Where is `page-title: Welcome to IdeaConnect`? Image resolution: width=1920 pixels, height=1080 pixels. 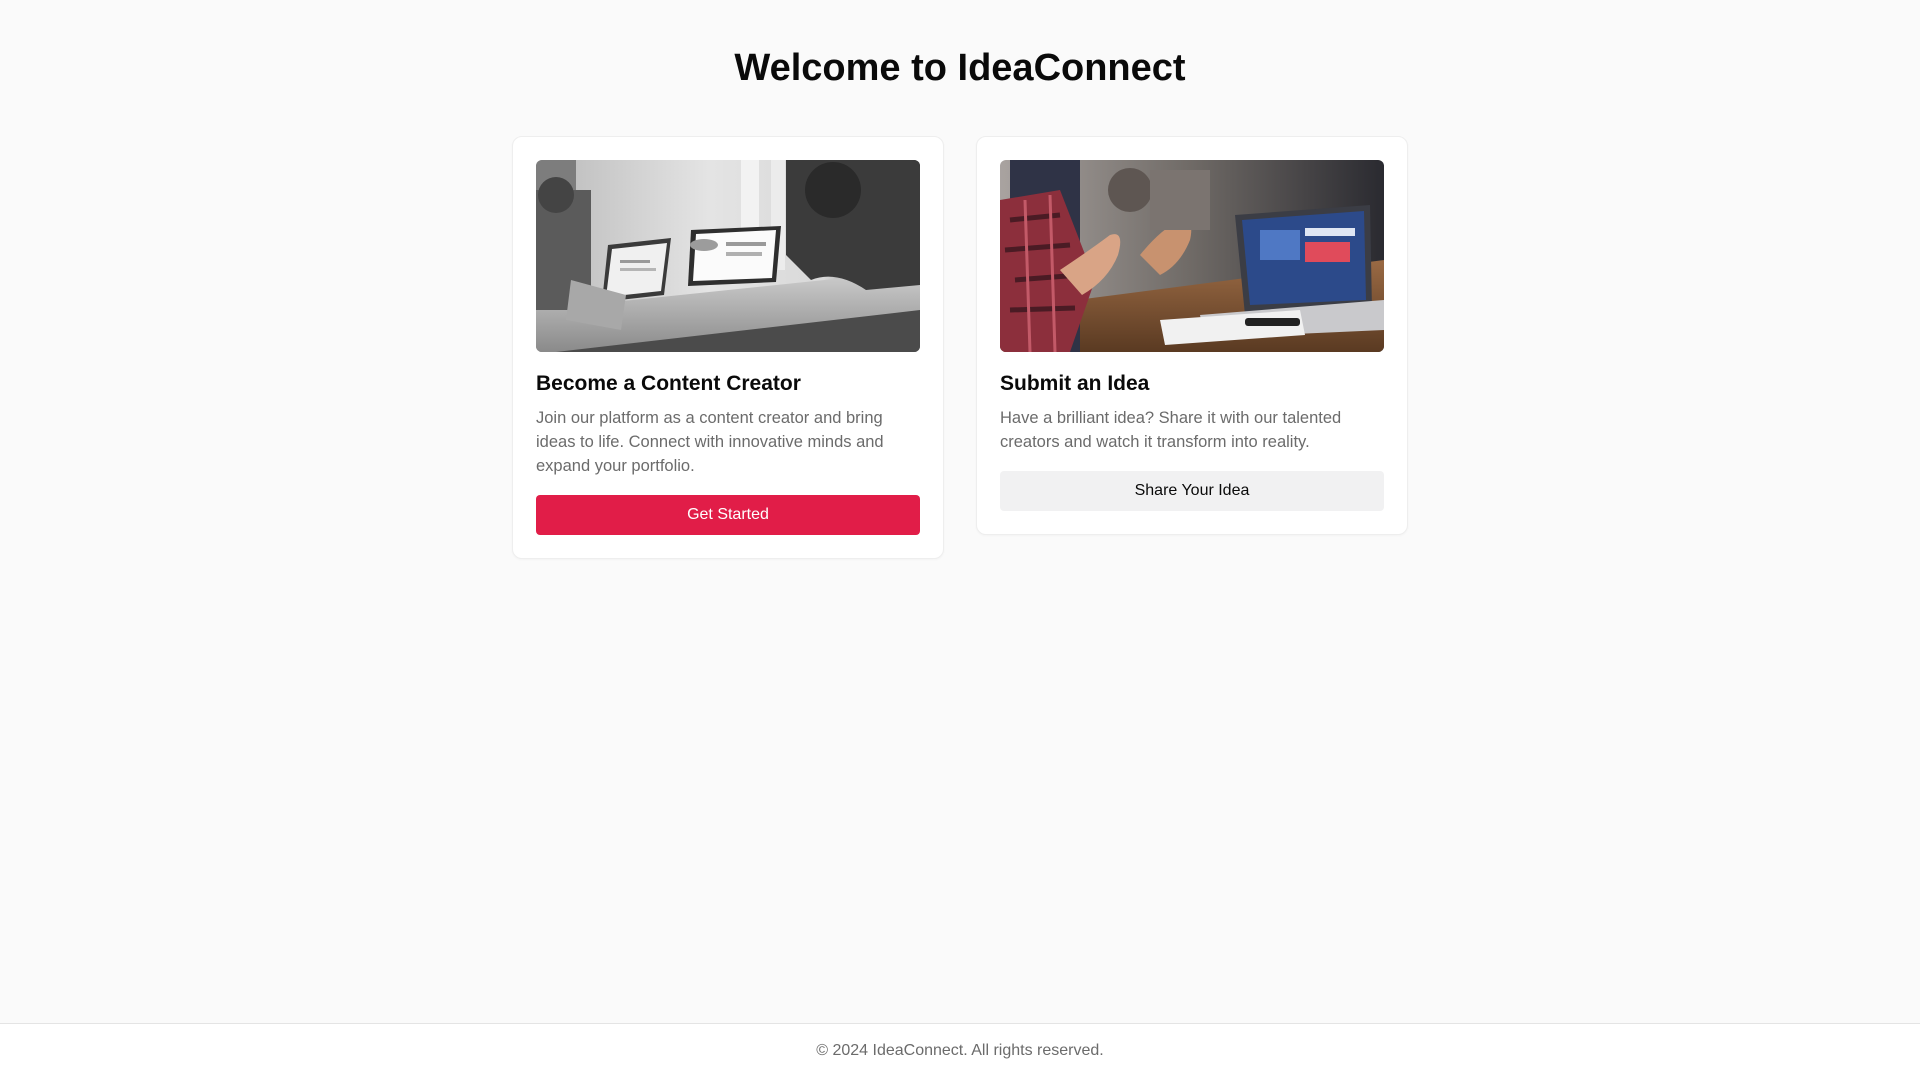
page-title: Welcome to IdeaConnect is located at coordinates (960, 68).